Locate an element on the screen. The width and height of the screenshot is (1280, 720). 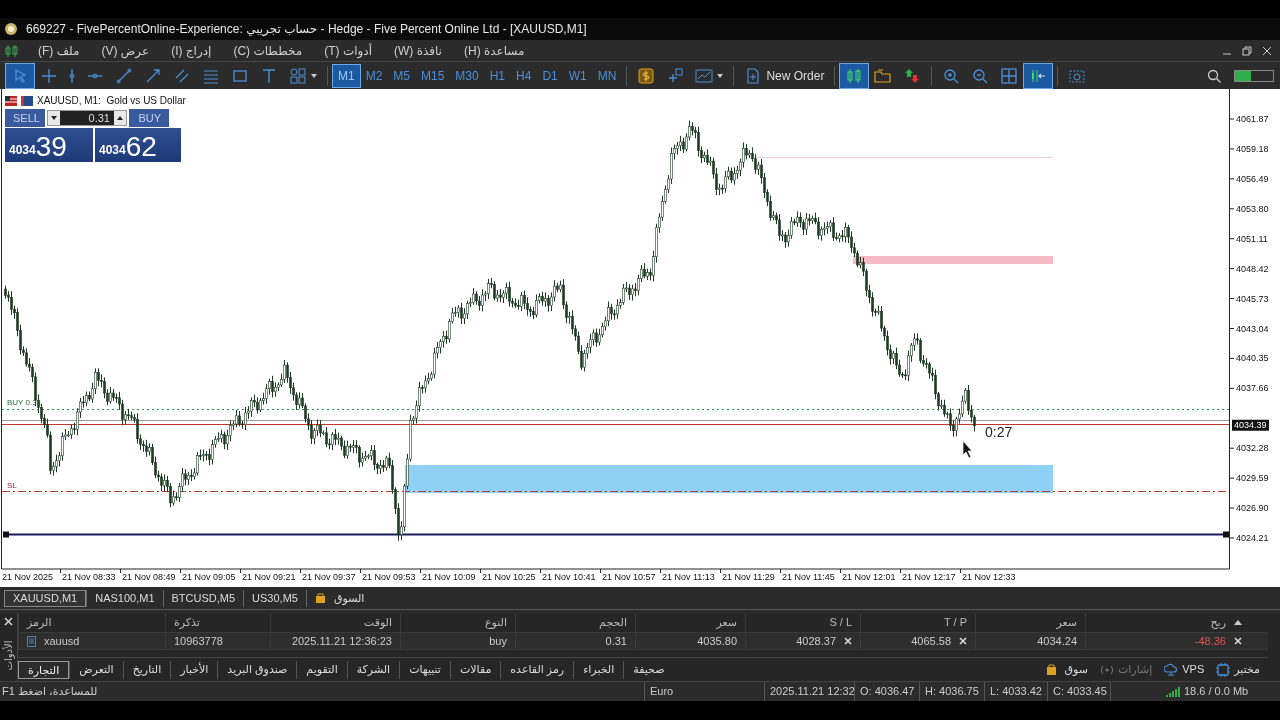
time-label: 21 Nov 09:37 is located at coordinates (329, 577).